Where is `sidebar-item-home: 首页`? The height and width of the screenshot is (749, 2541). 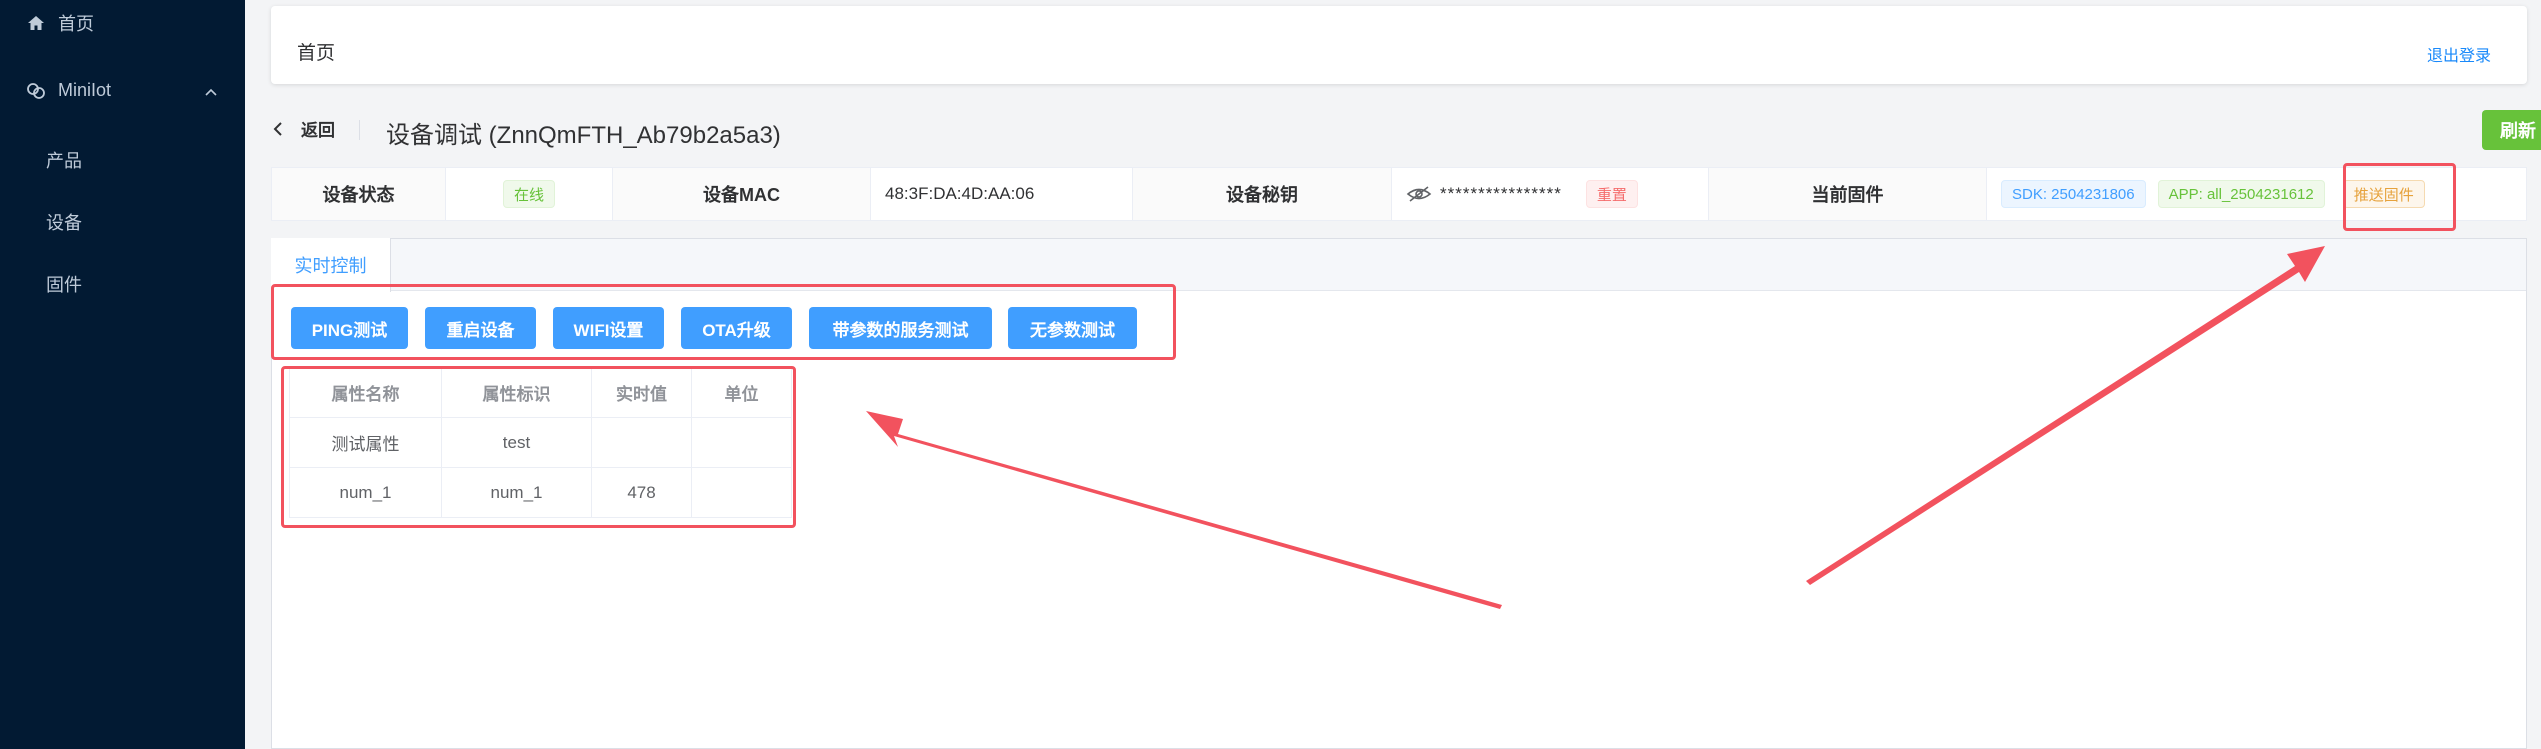 sidebar-item-home: 首页 is located at coordinates (60, 23).